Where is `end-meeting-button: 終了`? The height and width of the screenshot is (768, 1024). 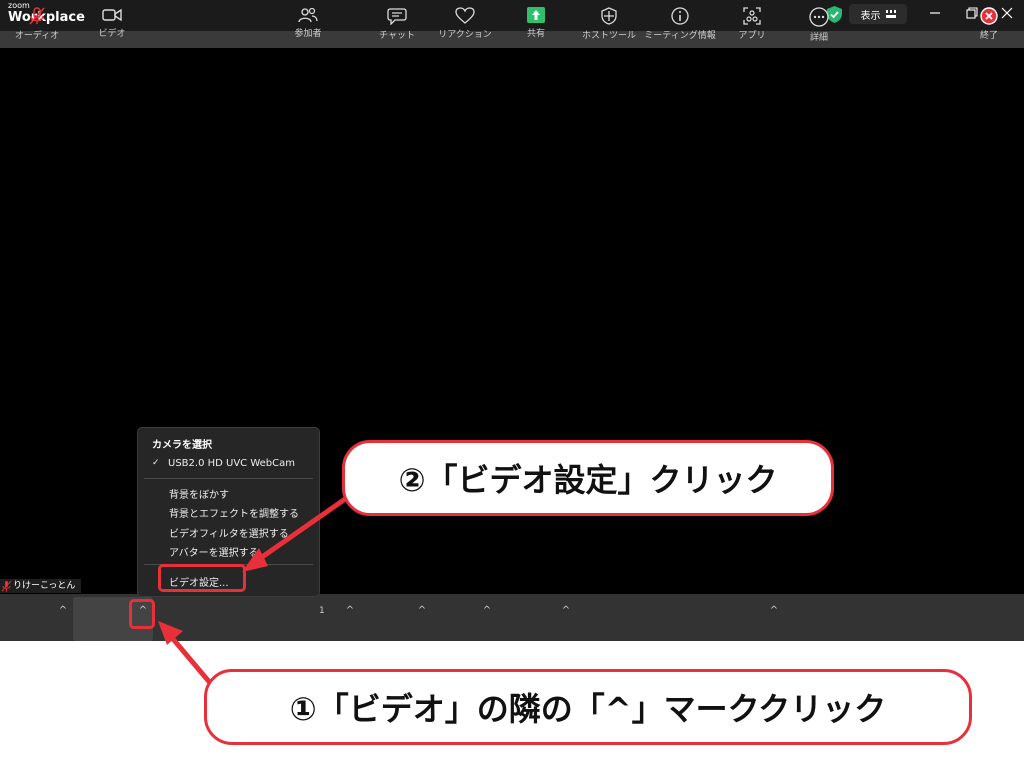 end-meeting-button: 終了 is located at coordinates (989, 23).